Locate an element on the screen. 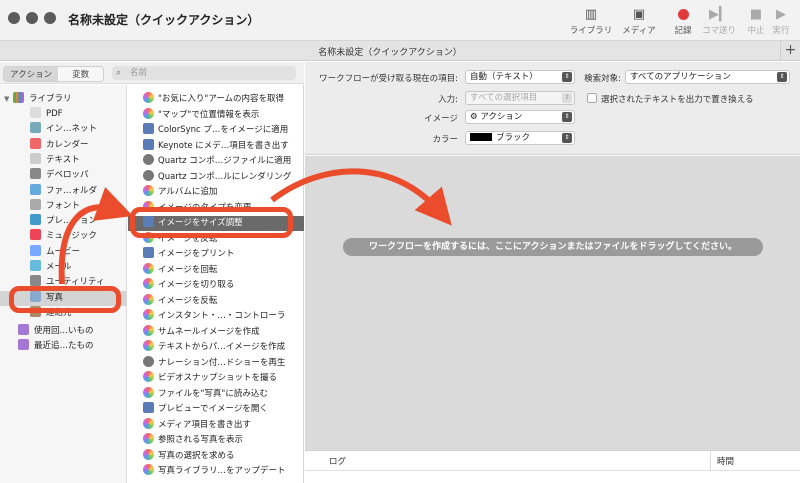 The height and width of the screenshot is (483, 800). input-type-popup: 自動（テキスト） ⇕ is located at coordinates (520, 77).